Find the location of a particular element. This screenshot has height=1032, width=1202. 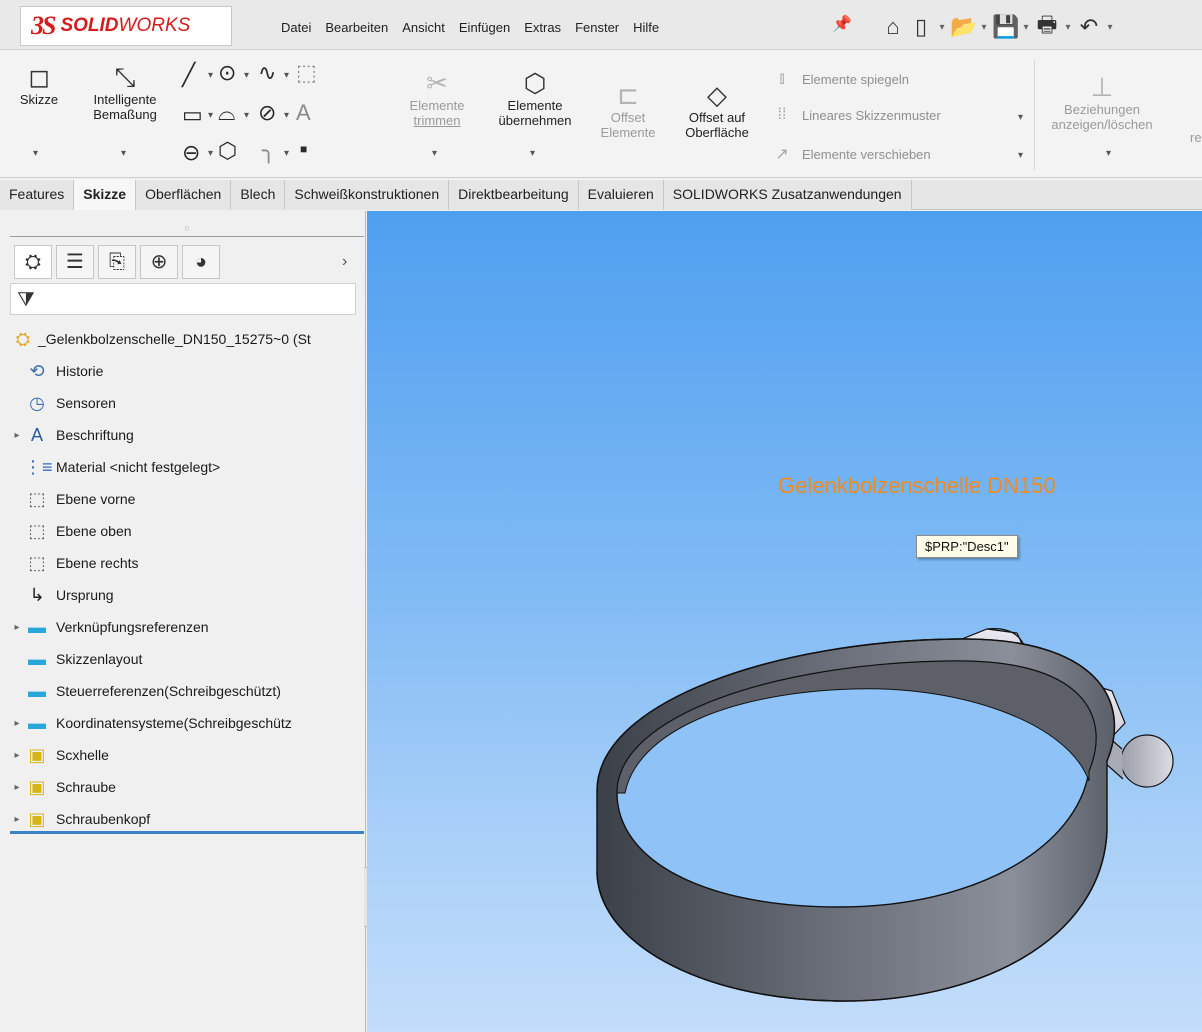

tree-item-historie: ⟲ Historie is located at coordinates (188, 371).